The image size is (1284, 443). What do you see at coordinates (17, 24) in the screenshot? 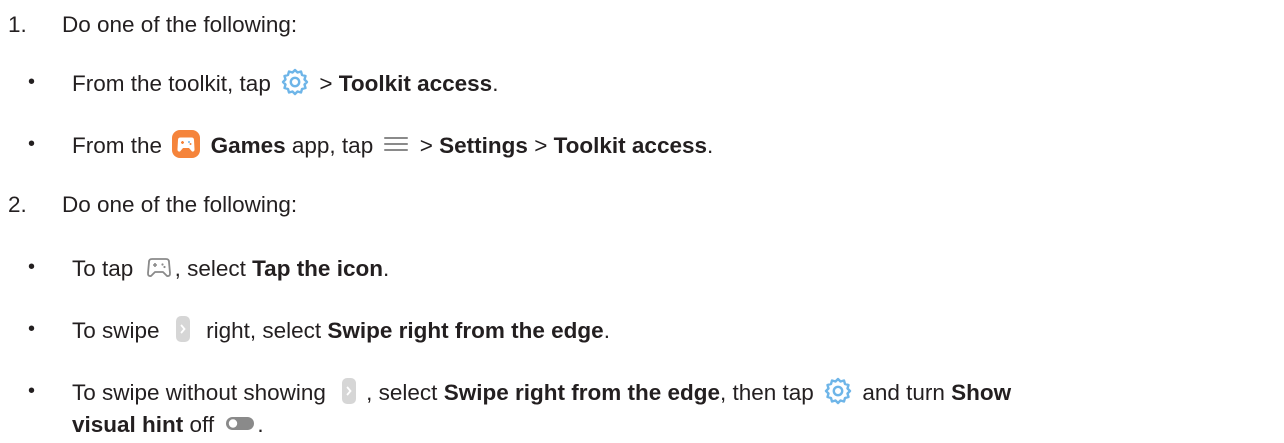
I see `step-number: 1.` at bounding box center [17, 24].